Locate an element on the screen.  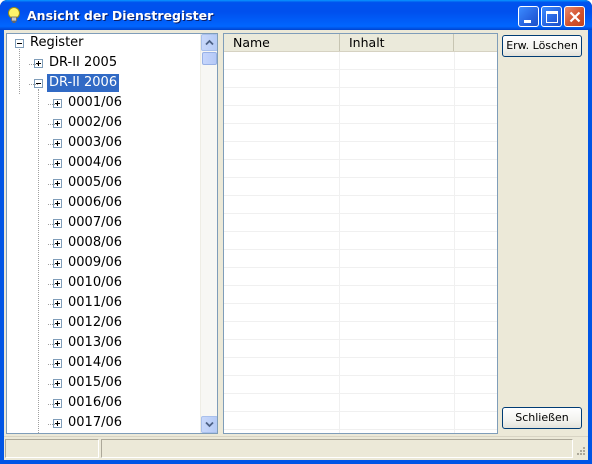
tree-node-entry: 0013/06 is located at coordinates (104, 344).